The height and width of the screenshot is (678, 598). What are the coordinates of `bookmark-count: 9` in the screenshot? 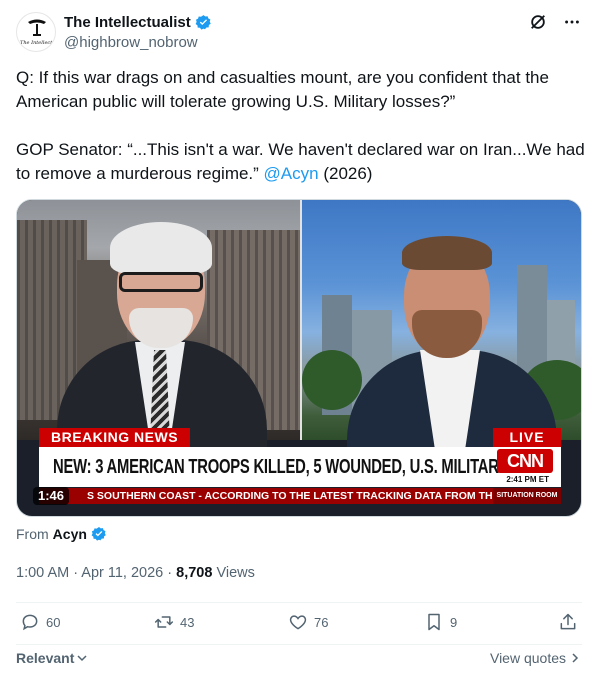 It's located at (454, 622).